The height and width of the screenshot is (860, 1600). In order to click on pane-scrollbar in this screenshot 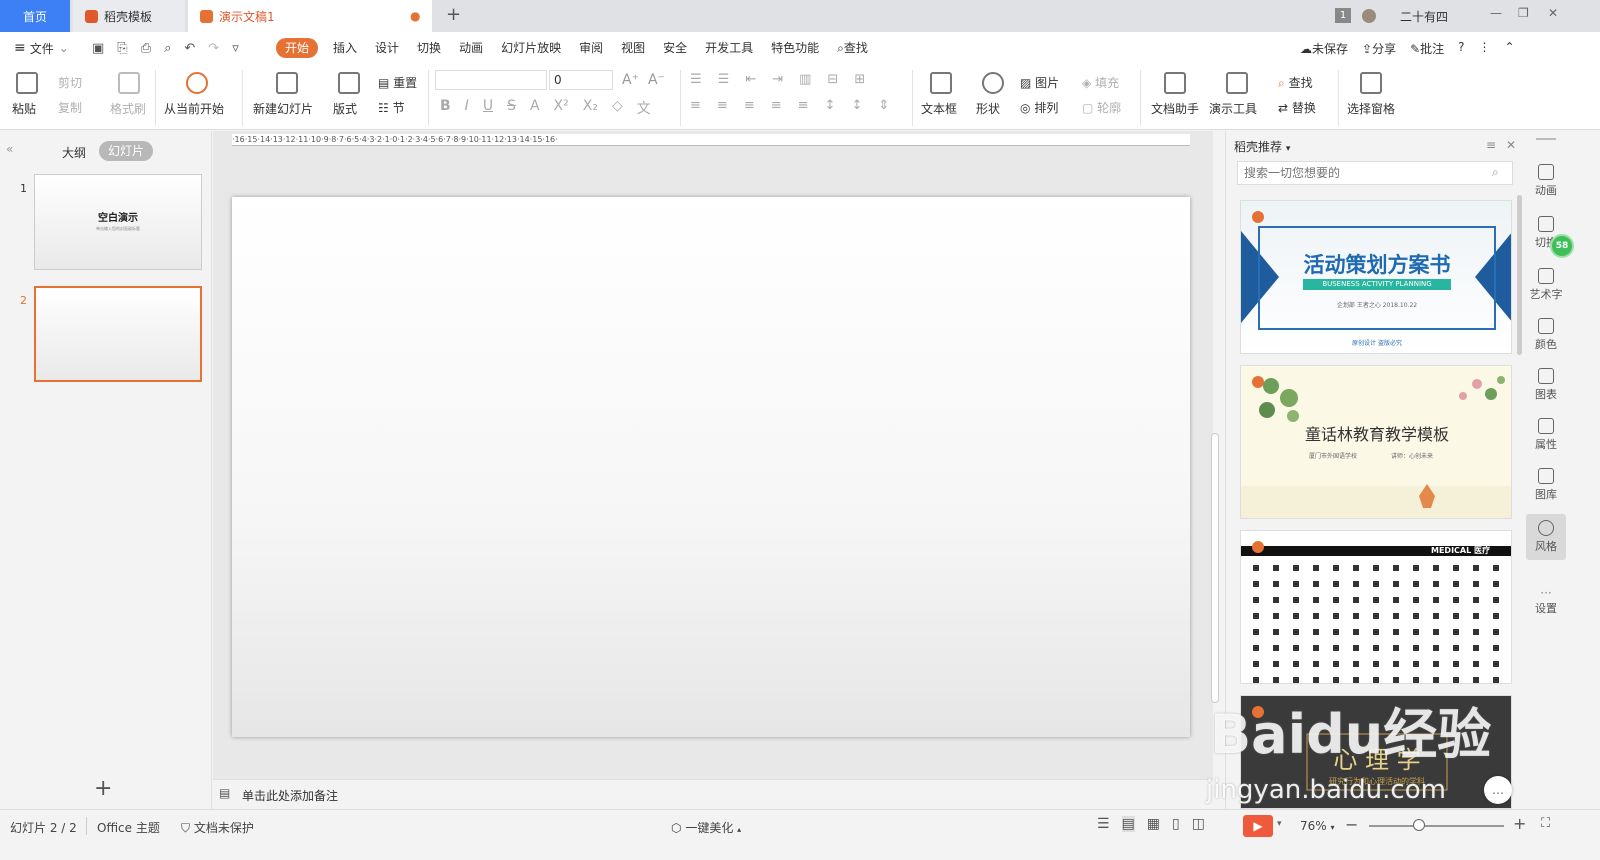, I will do `click(1519, 275)`.